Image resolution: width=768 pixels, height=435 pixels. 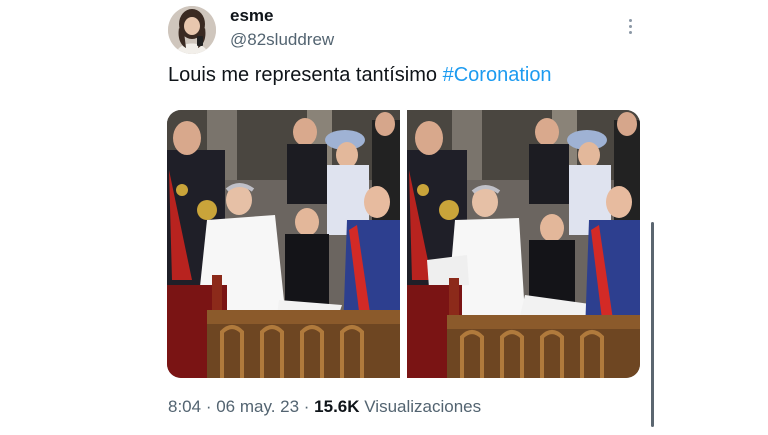 What do you see at coordinates (251, 16) in the screenshot?
I see `author-display-name: esme` at bounding box center [251, 16].